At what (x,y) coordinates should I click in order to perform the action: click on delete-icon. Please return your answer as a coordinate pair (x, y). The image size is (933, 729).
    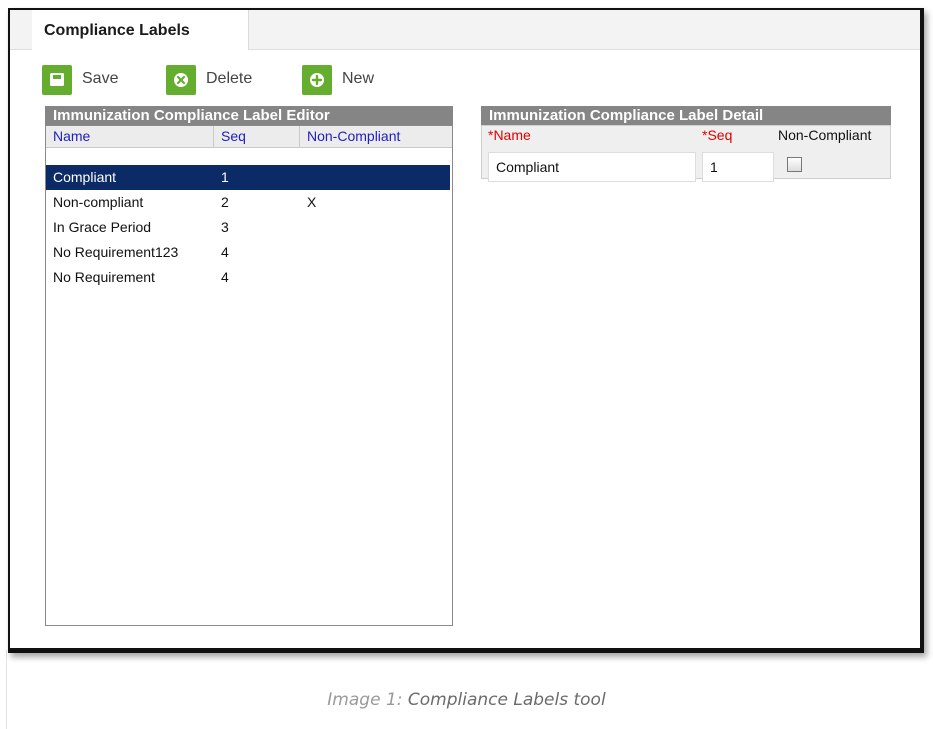
    Looking at the image, I should click on (181, 80).